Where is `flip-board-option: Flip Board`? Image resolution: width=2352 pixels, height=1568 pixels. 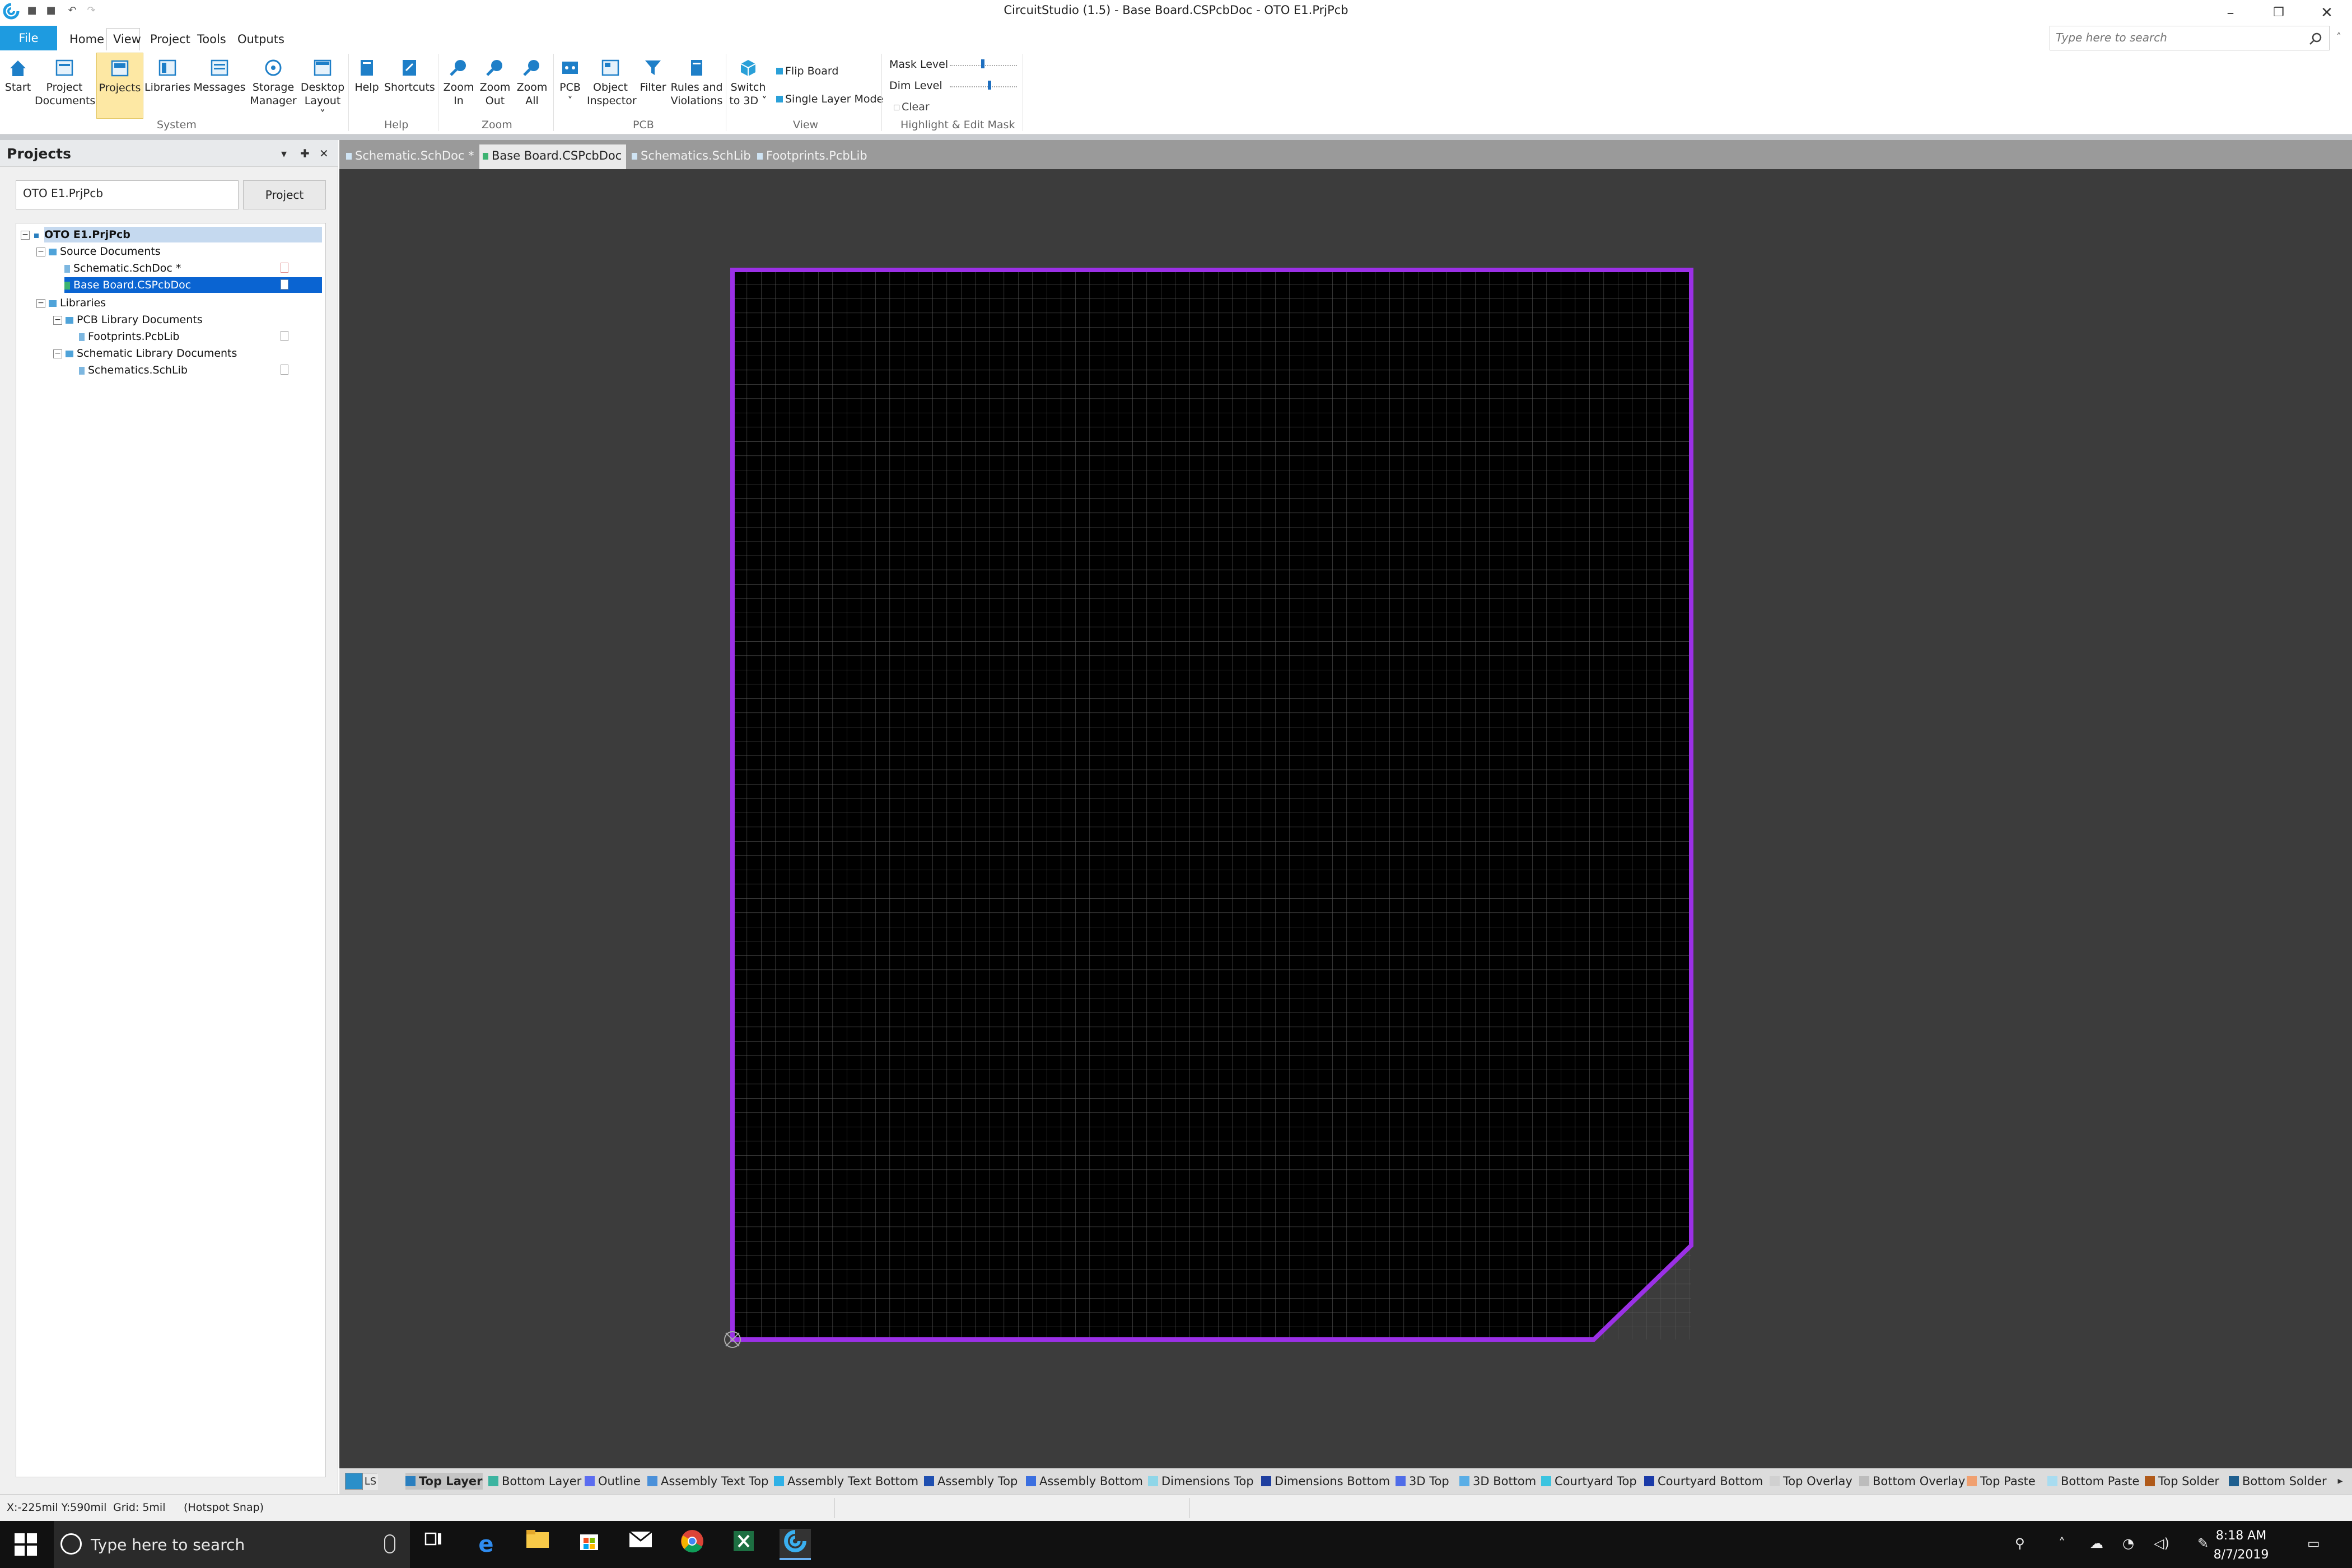
flip-board-option: Flip Board is located at coordinates (807, 71).